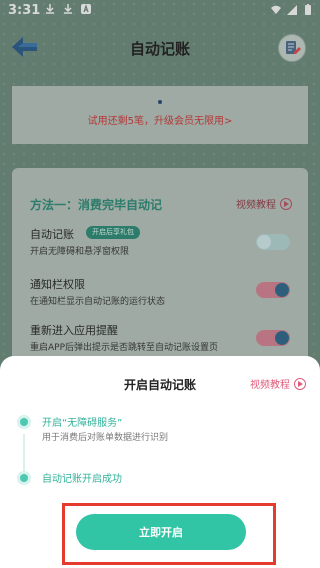 The height and width of the screenshot is (568, 320). What do you see at coordinates (105, 438) in the screenshot?
I see `step-sub-1: 用于消费后对账单数据进行识别` at bounding box center [105, 438].